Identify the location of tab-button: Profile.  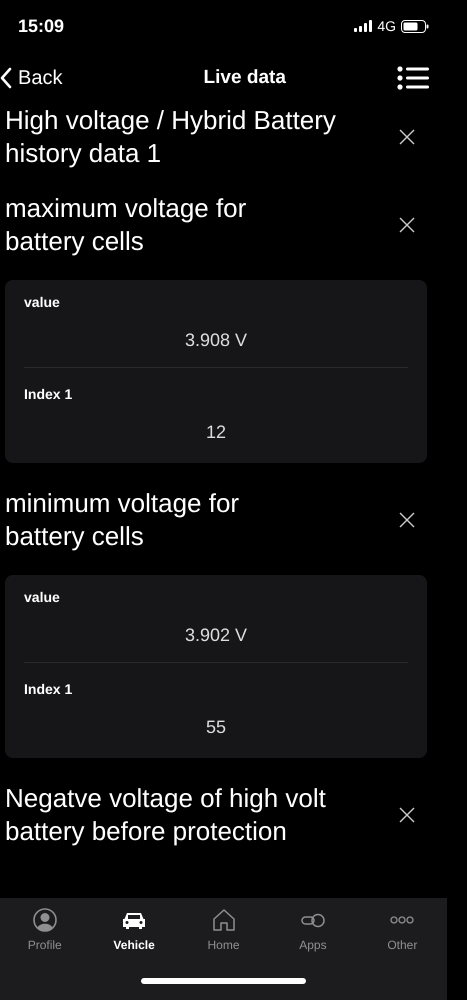
(45, 925).